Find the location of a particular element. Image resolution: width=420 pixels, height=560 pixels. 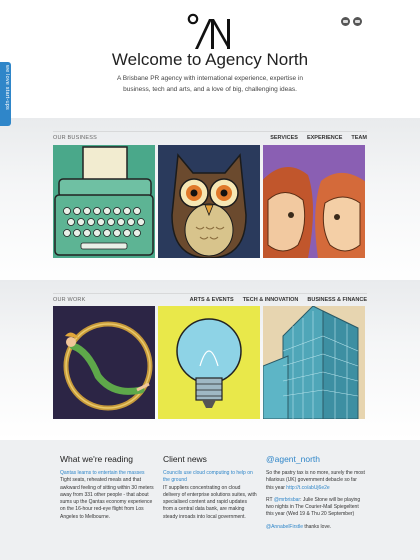

linkedin-icon is located at coordinates (345, 21).